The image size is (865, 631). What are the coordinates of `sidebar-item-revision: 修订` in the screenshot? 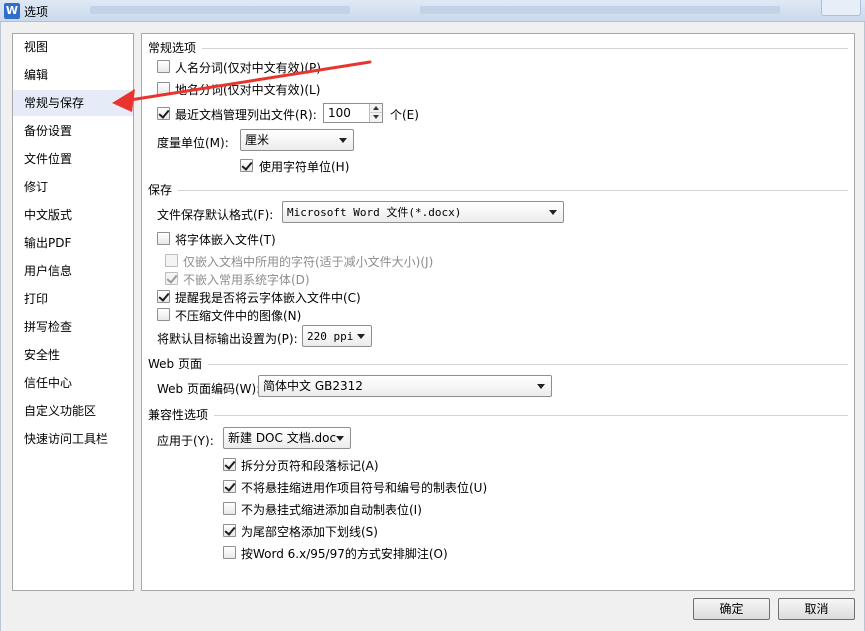 It's located at (73, 187).